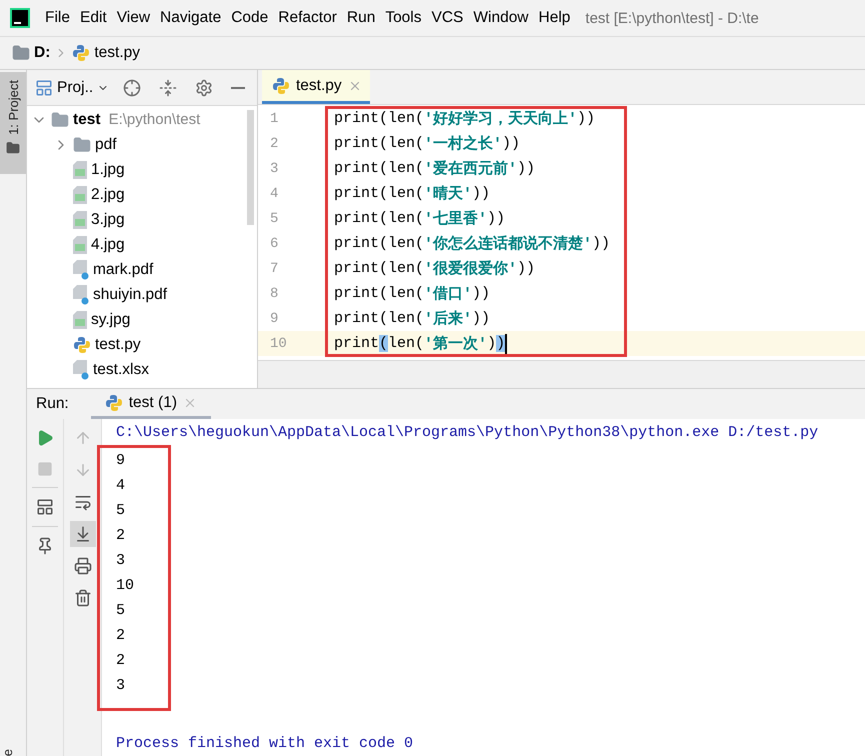 The height and width of the screenshot is (756, 865). Describe the element at coordinates (121, 369) in the screenshot. I see `file-name: test.xlsx` at that location.